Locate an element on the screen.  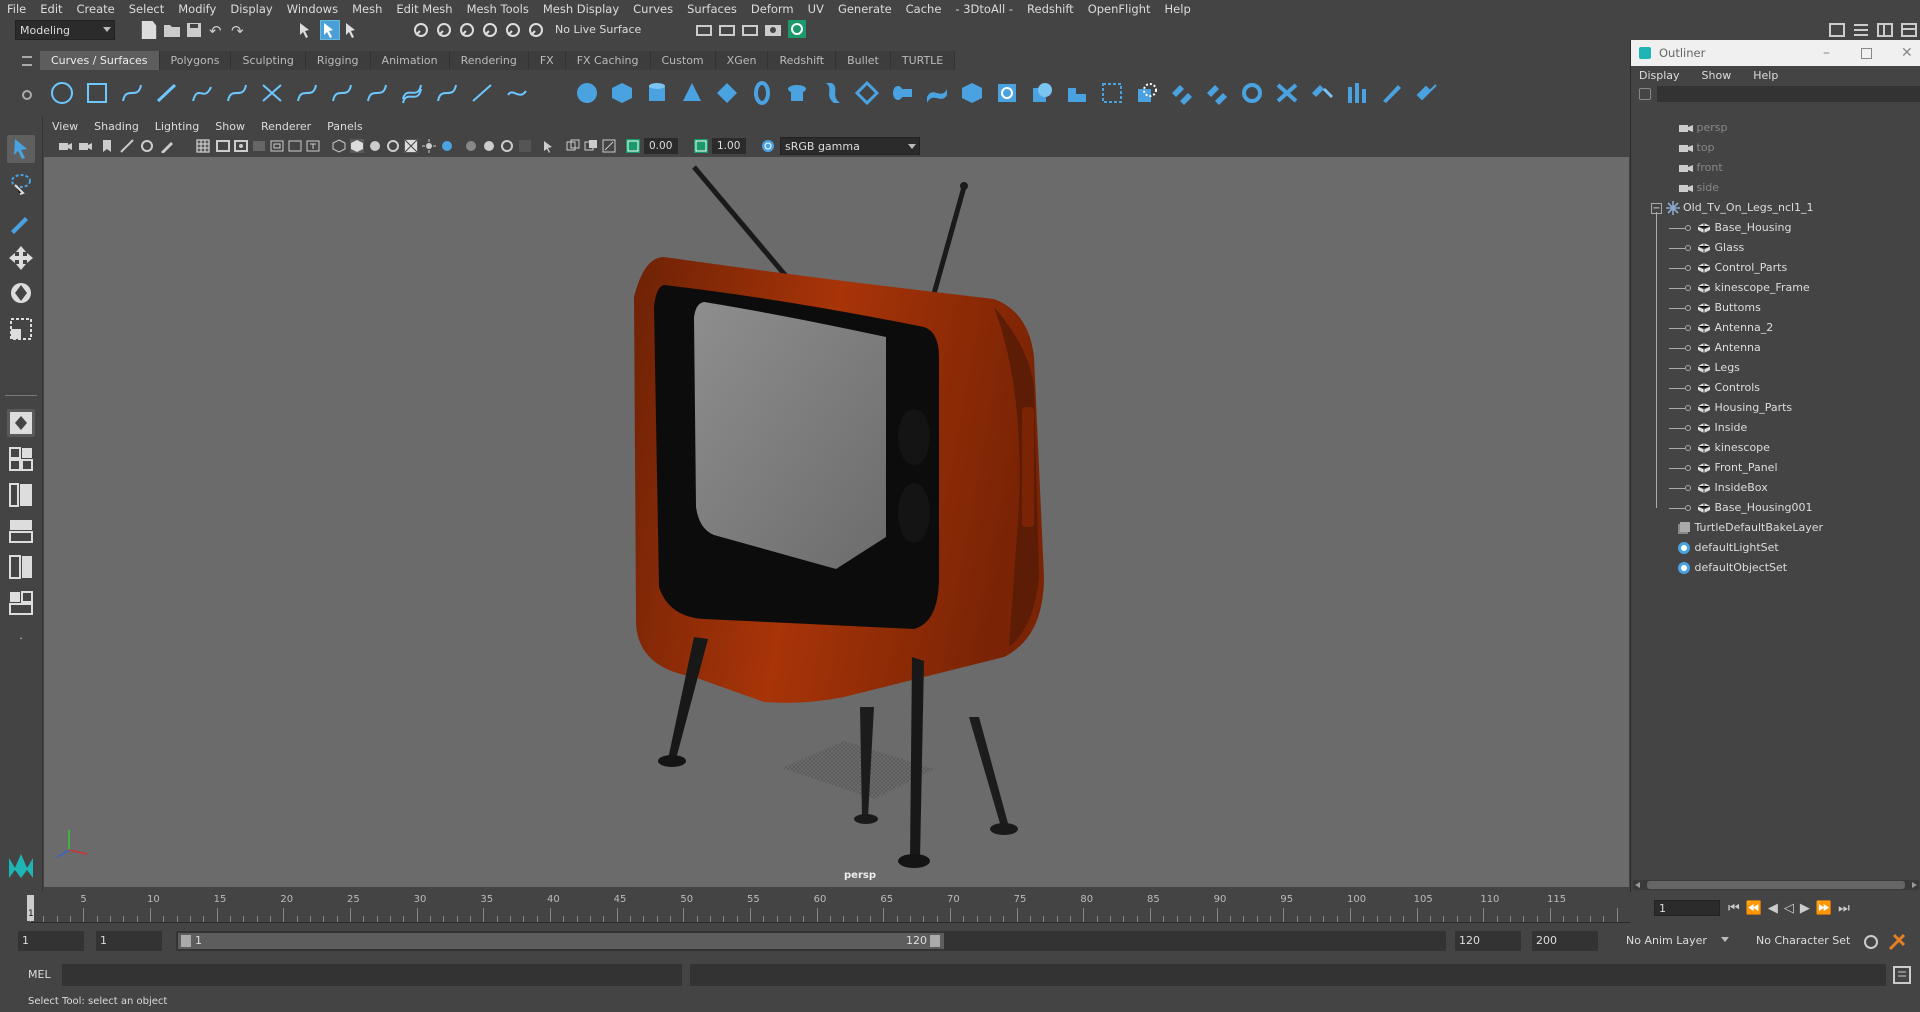
detach-surfaces-icon is located at coordinates (1217, 93).